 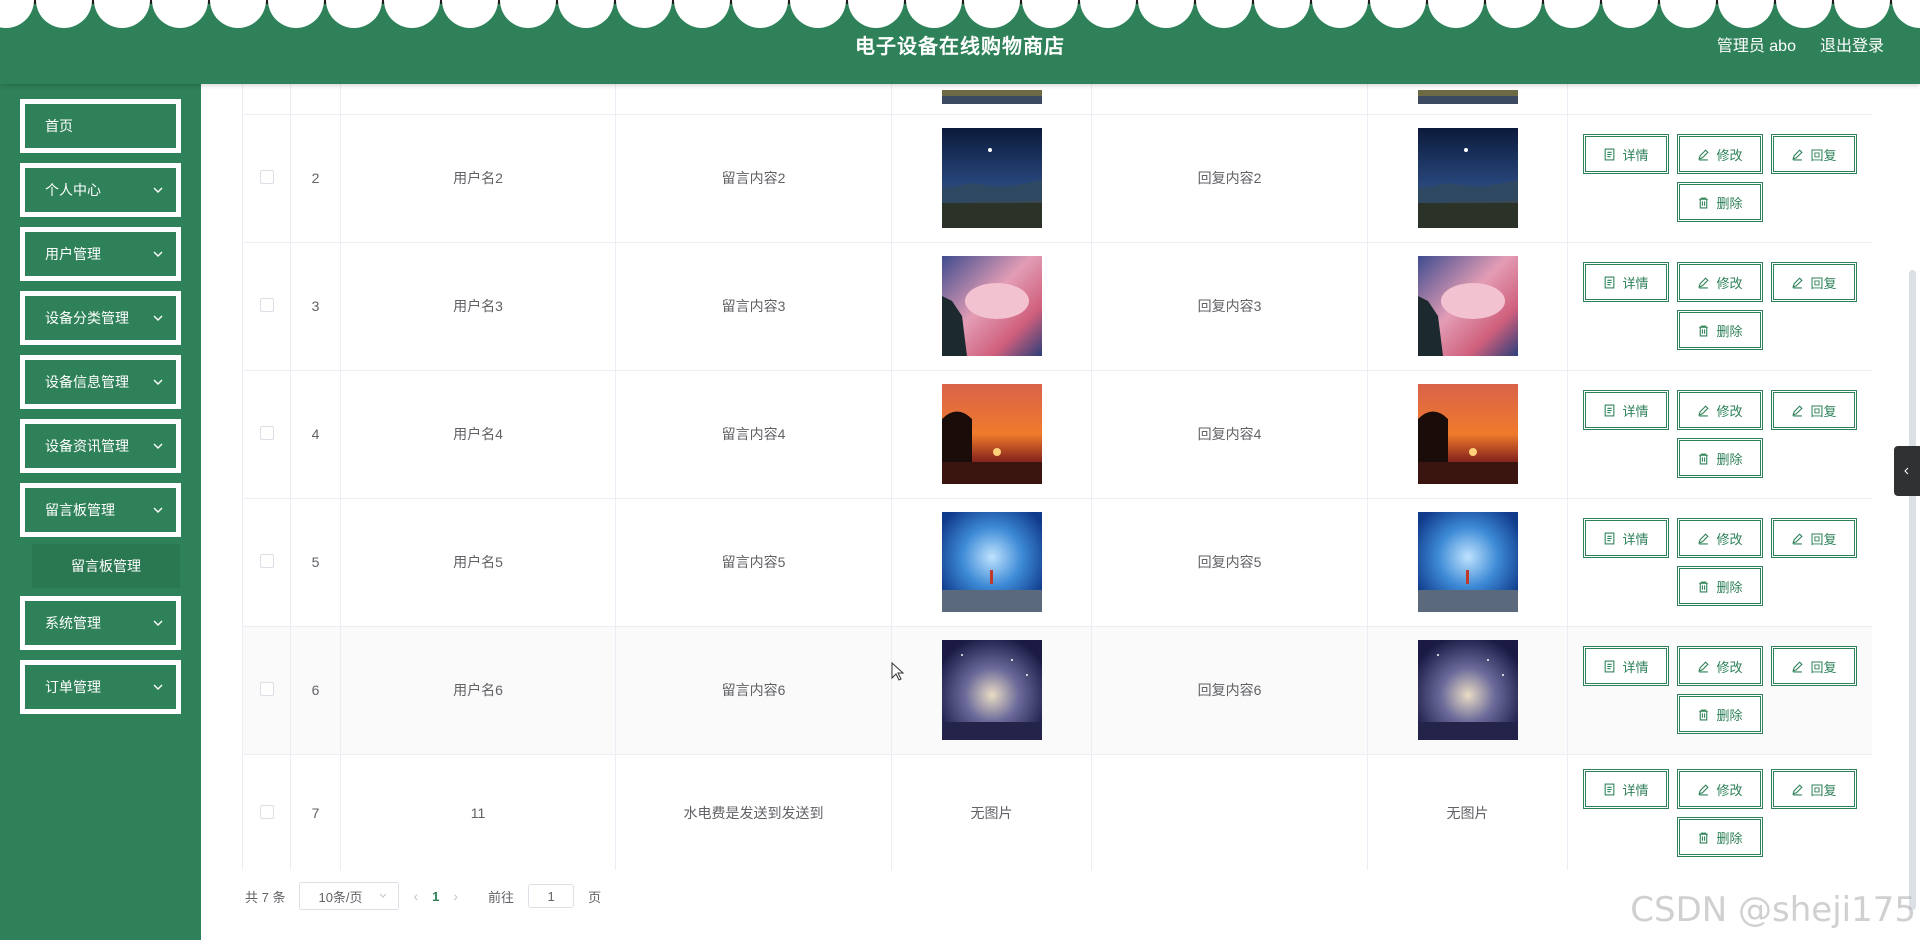 What do you see at coordinates (753, 812) in the screenshot?
I see `row-message: 水电费是发送到发送到` at bounding box center [753, 812].